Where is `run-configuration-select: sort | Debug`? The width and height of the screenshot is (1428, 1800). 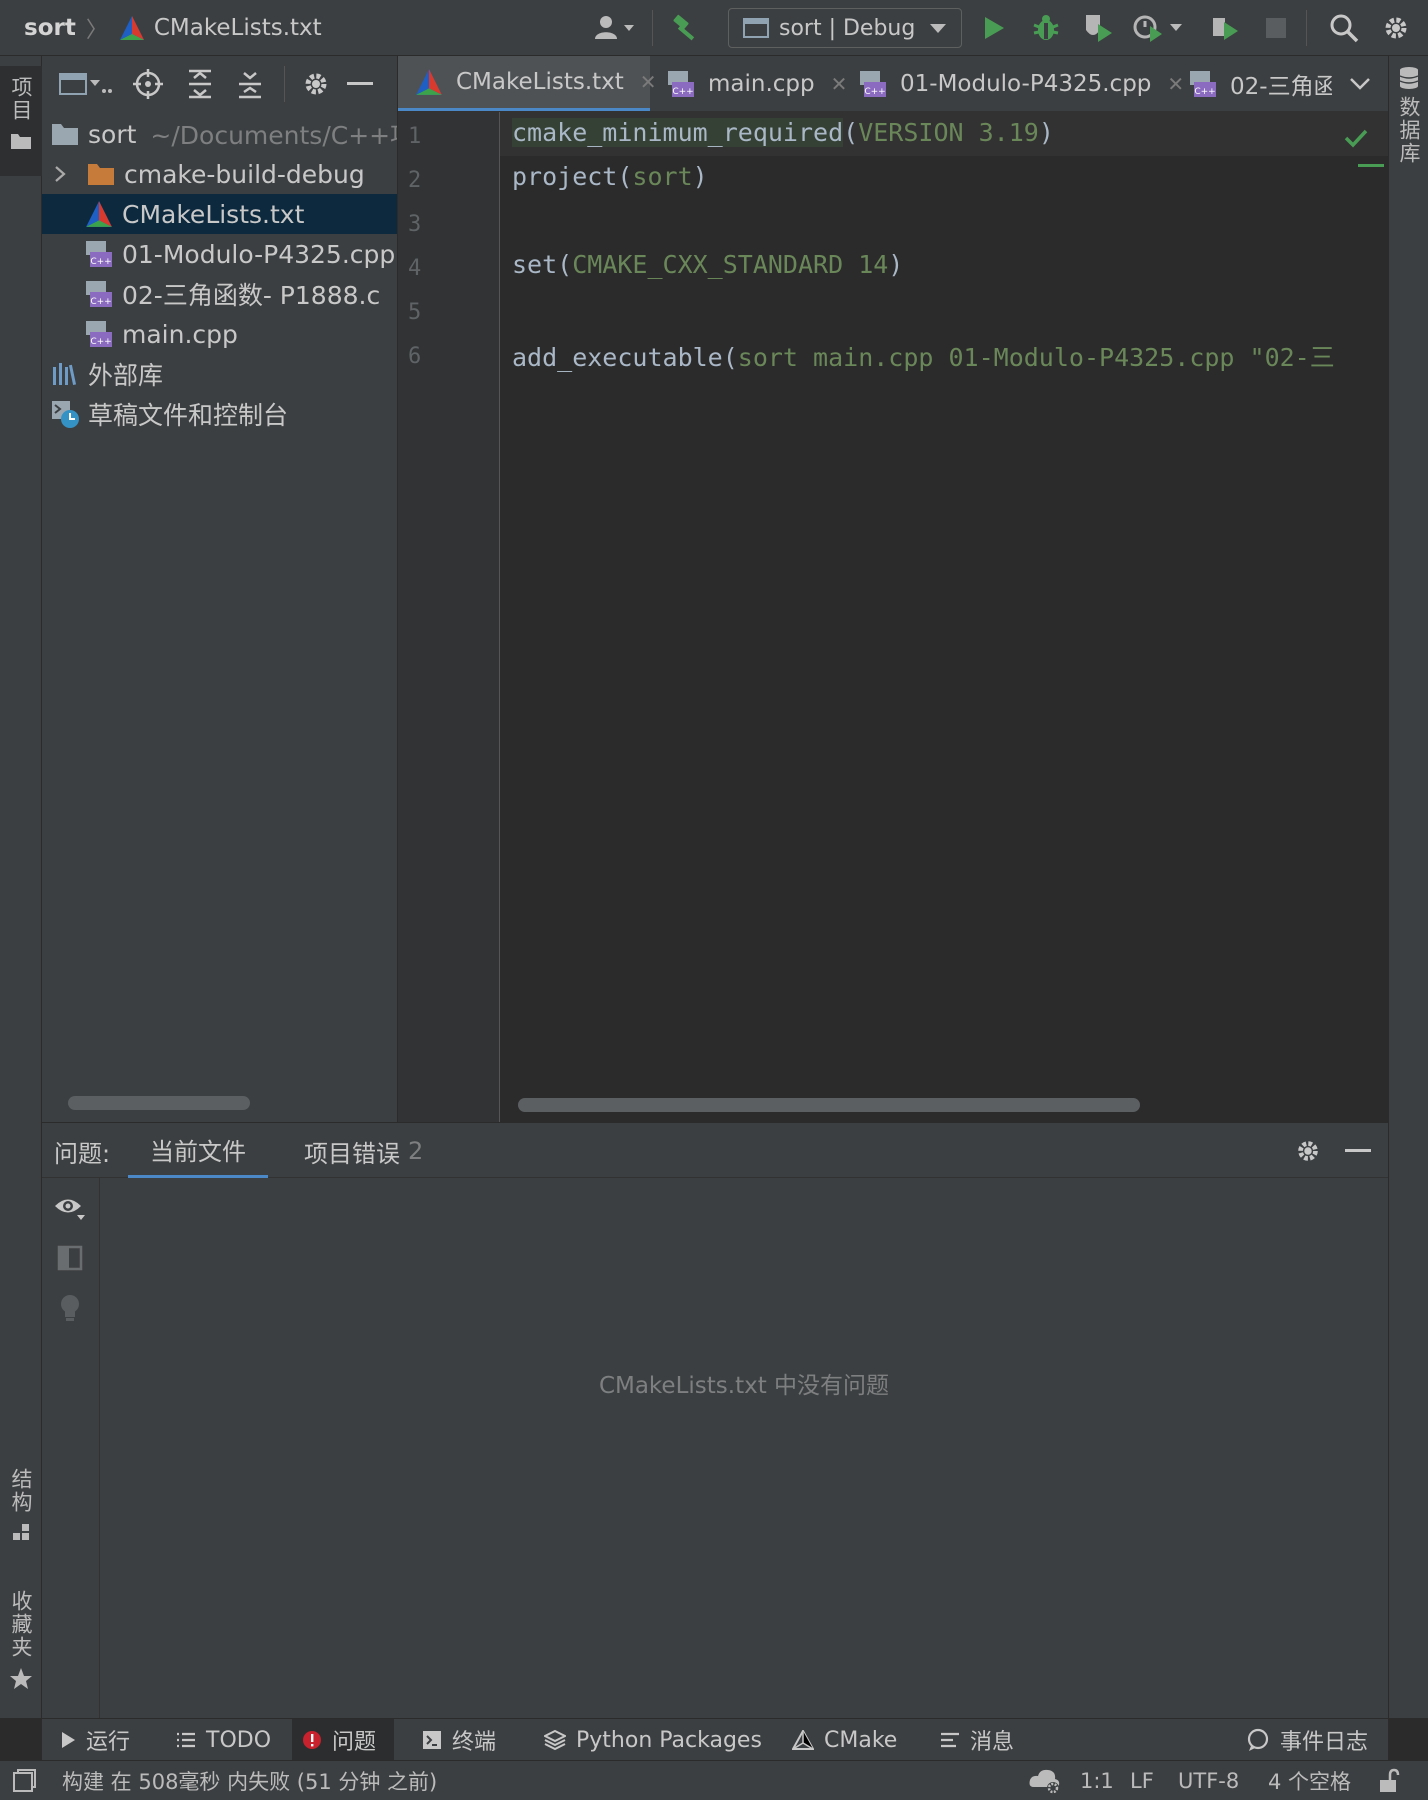 run-configuration-select: sort | Debug is located at coordinates (845, 28).